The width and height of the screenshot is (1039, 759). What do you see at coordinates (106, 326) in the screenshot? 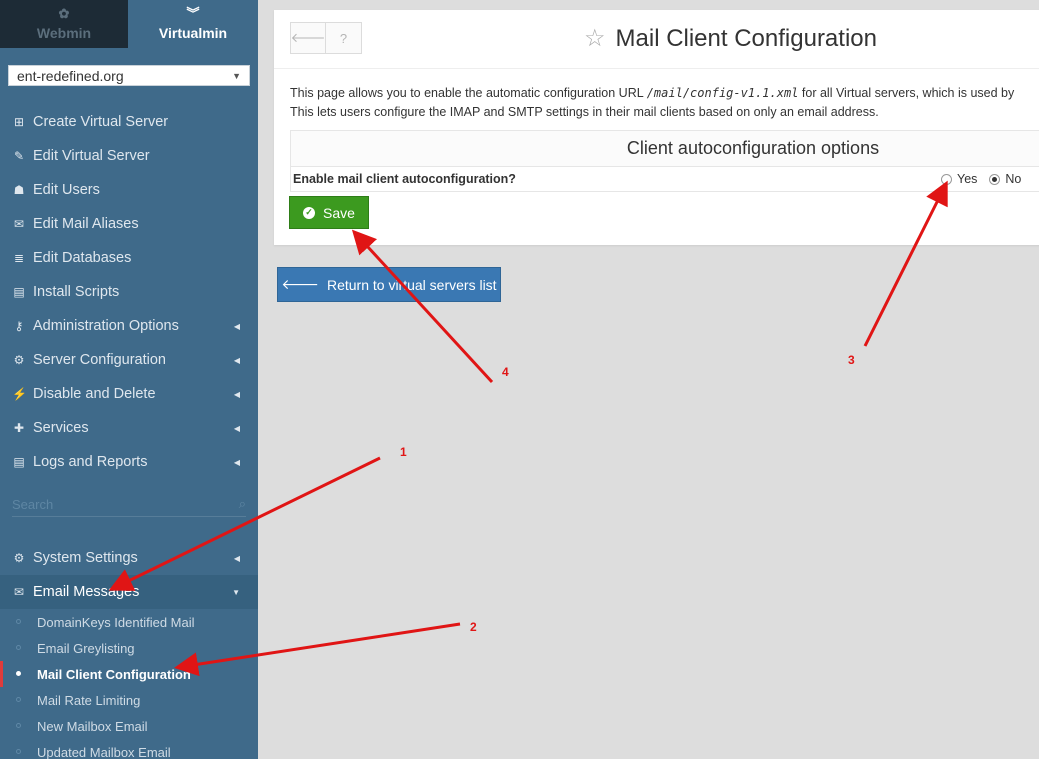
I see `sidebar-item-label: Administration Options` at bounding box center [106, 326].